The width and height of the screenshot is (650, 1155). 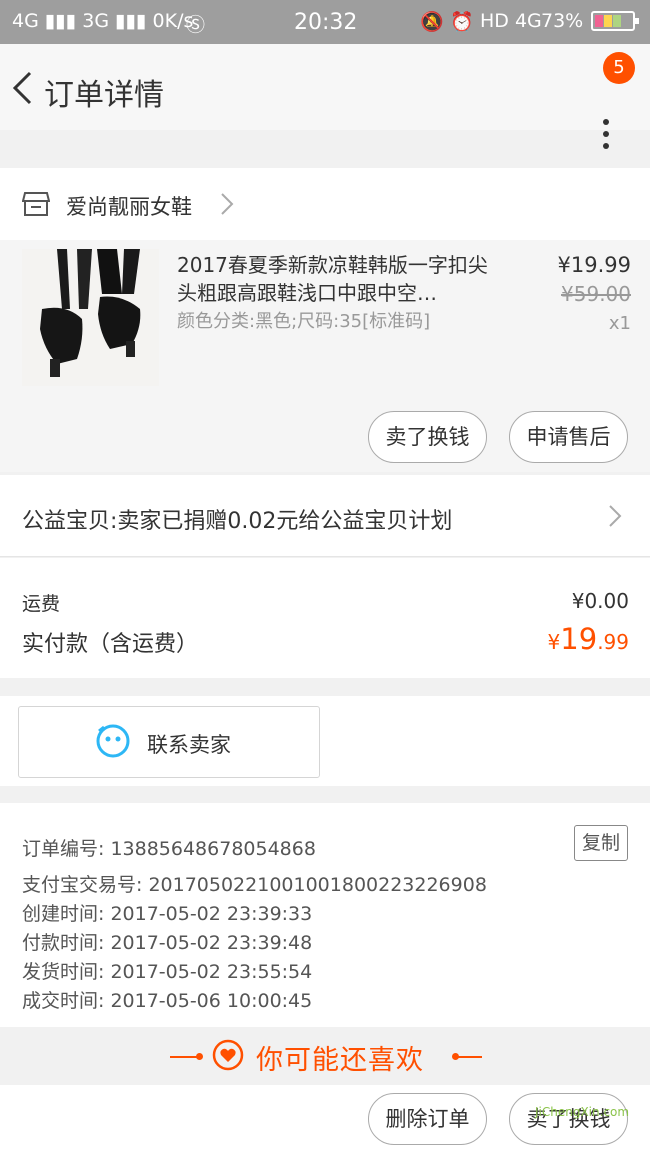 What do you see at coordinates (511, 21) in the screenshot?
I see `network-status: HD 4G` at bounding box center [511, 21].